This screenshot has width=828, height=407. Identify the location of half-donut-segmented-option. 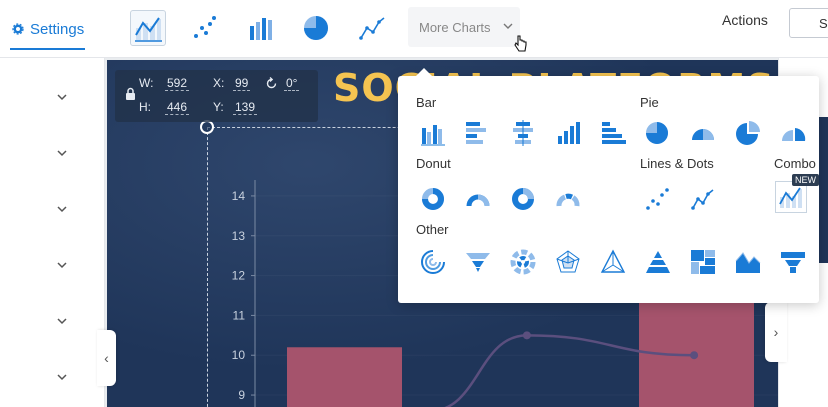
(568, 199).